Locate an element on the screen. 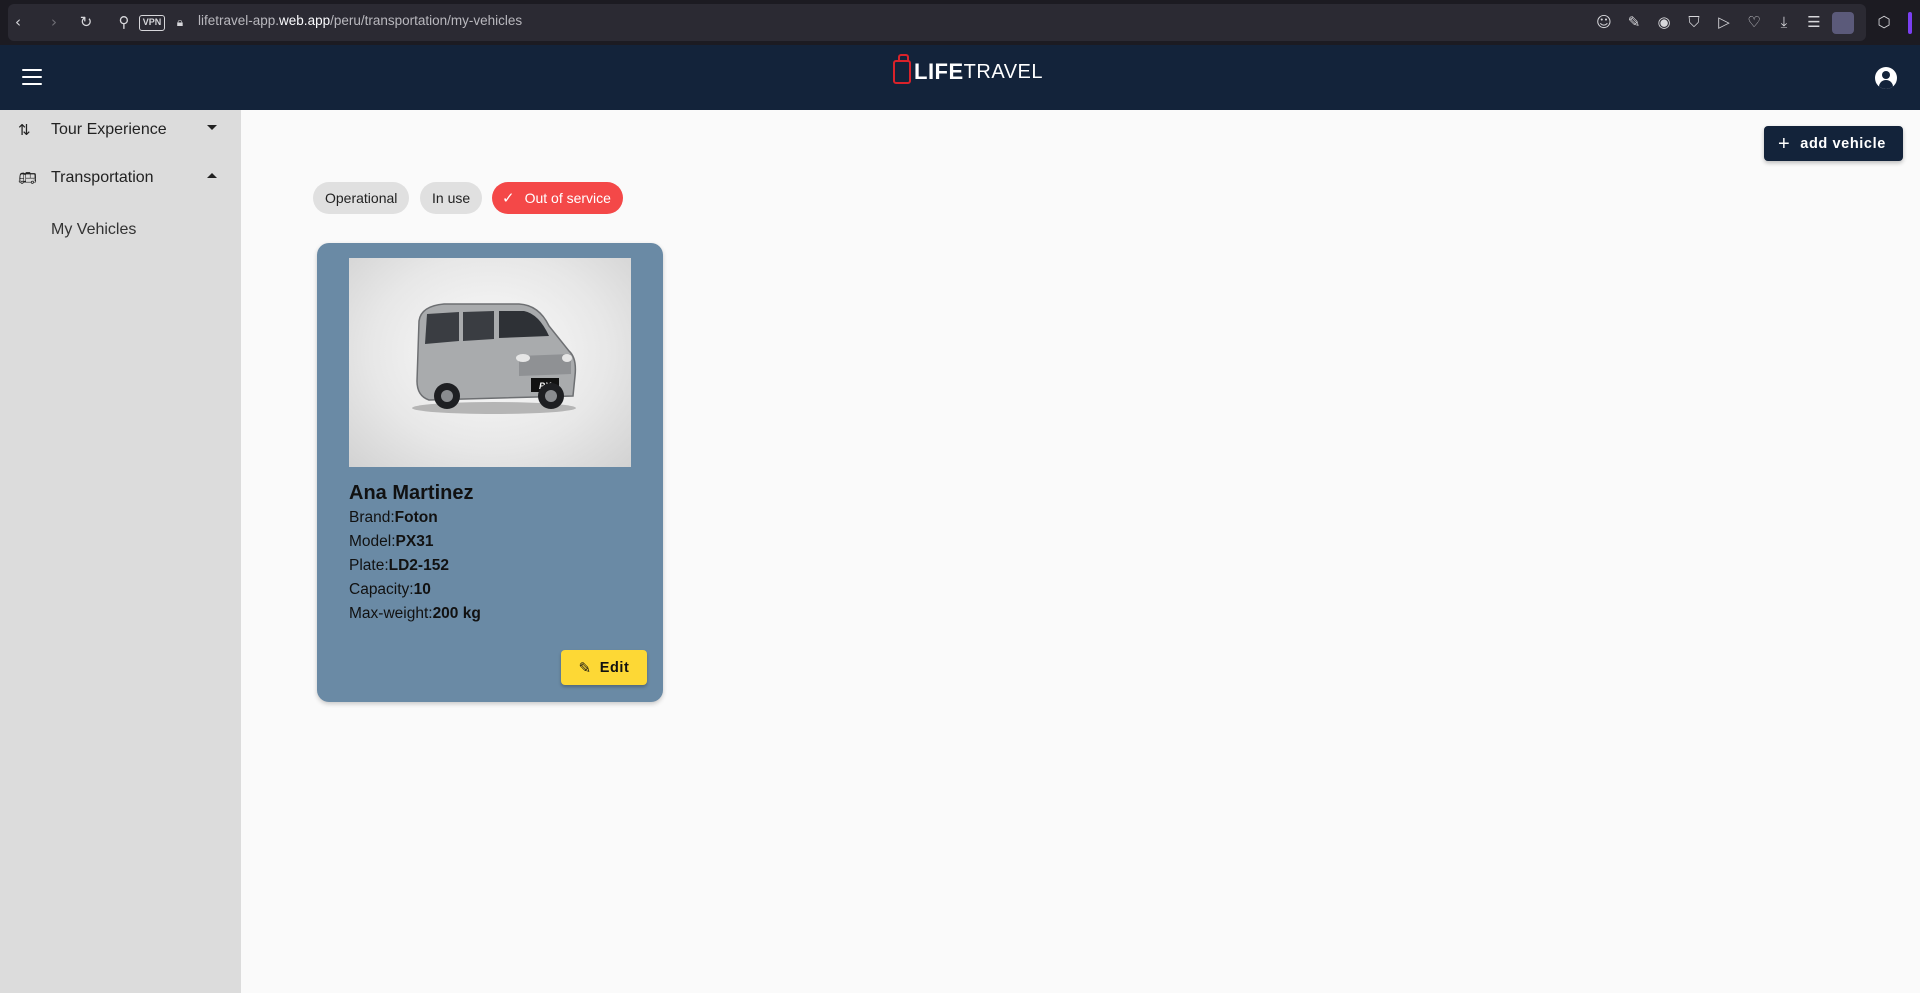 This screenshot has height=993, width=1920. vehicle-capacity: Capacity:10 is located at coordinates (390, 589).